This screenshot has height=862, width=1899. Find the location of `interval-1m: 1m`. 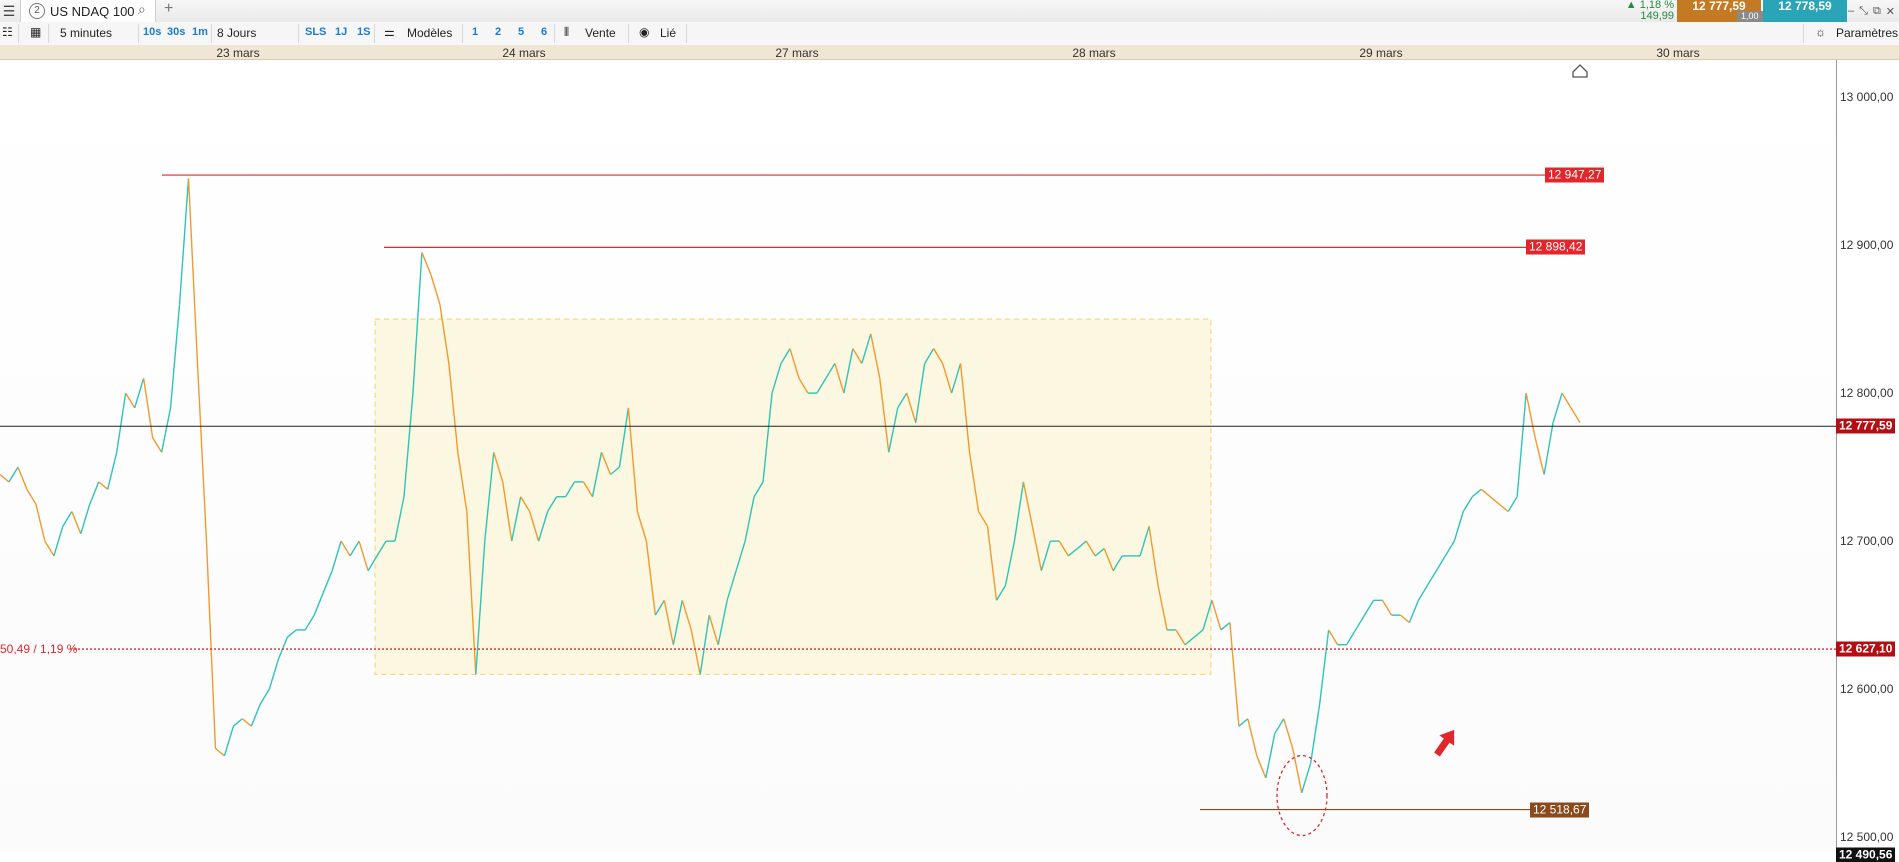

interval-1m: 1m is located at coordinates (200, 32).